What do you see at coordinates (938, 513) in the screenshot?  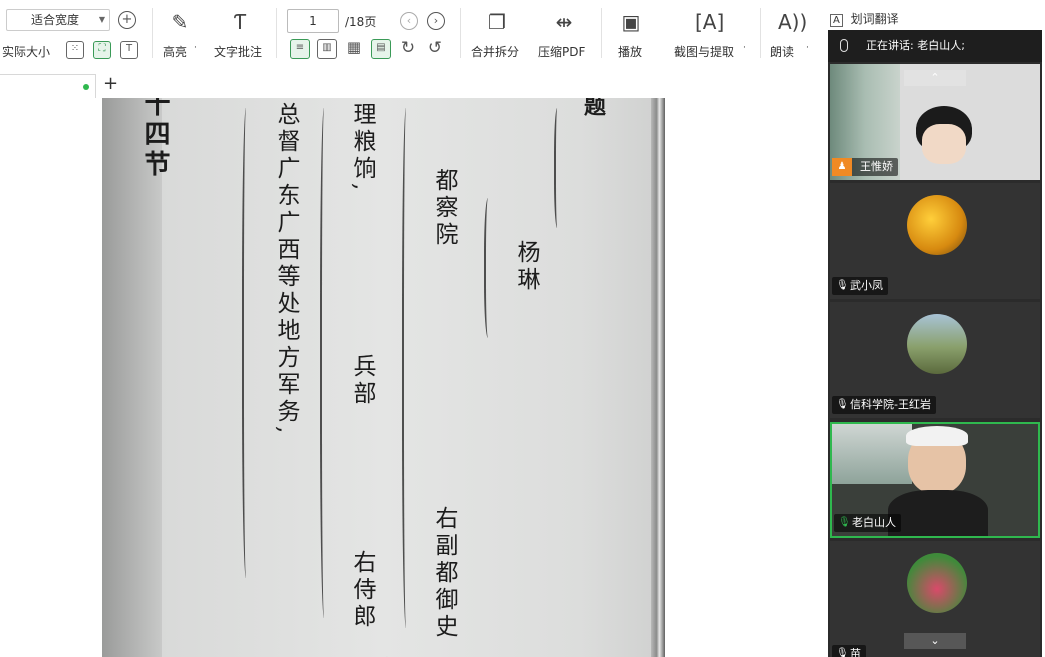 I see `participant-body` at bounding box center [938, 513].